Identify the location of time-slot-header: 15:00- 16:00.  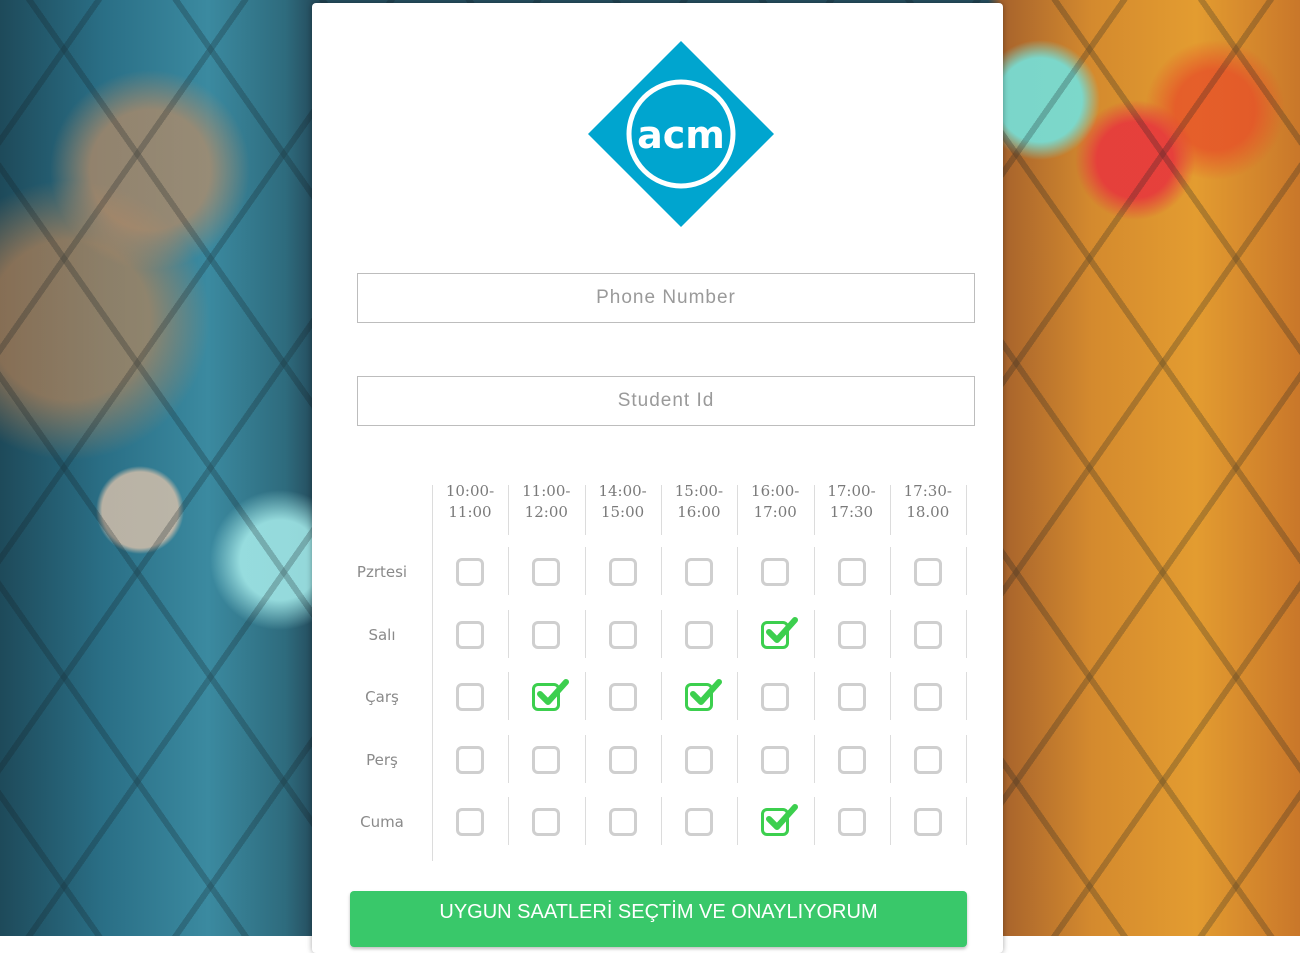
(699, 502).